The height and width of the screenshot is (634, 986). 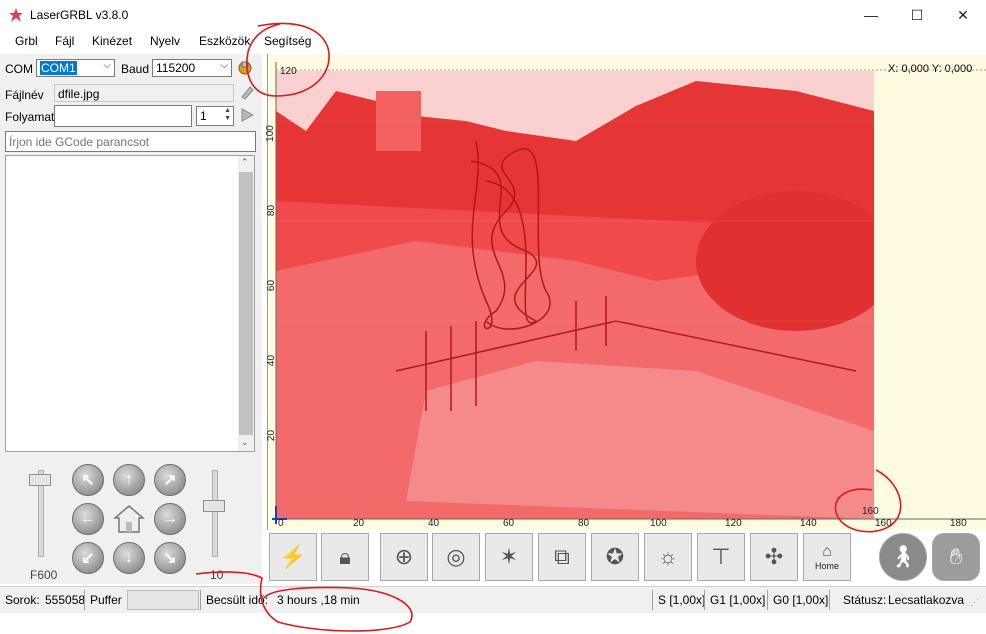 What do you see at coordinates (144, 93) in the screenshot?
I see `filename-field: dfile.jpg` at bounding box center [144, 93].